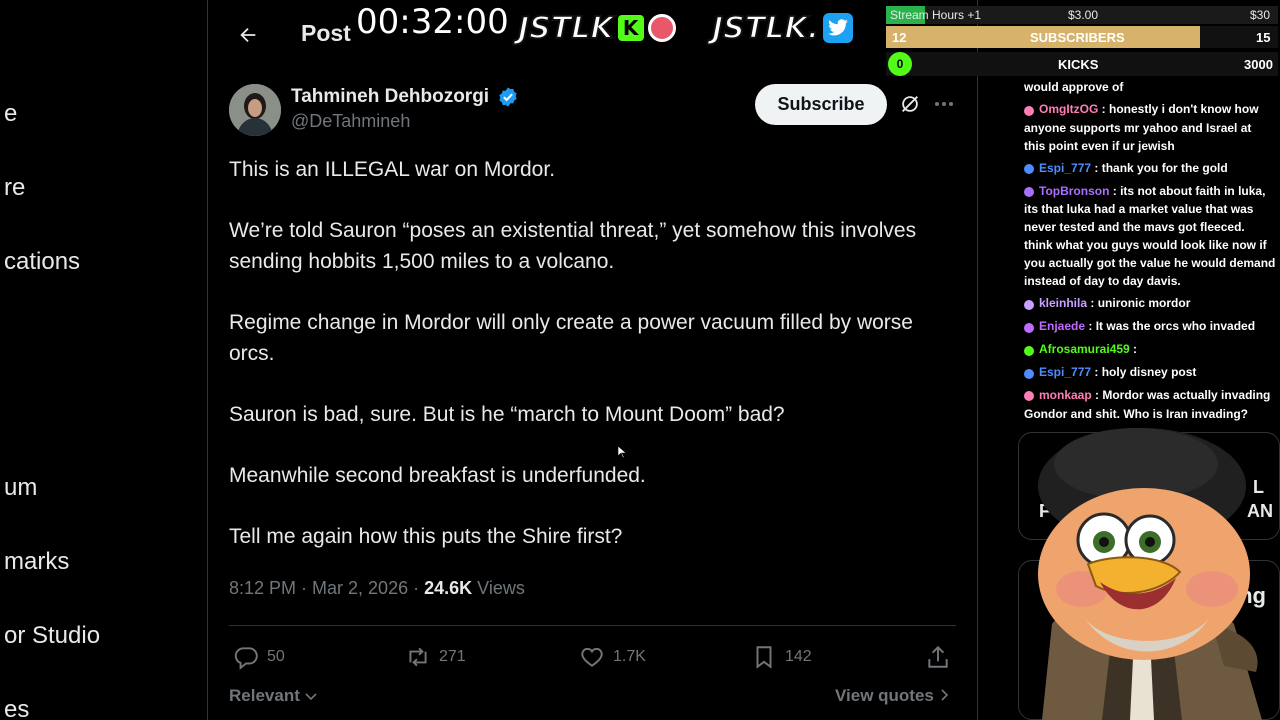 This screenshot has height=720, width=1280. Describe the element at coordinates (42, 262) in the screenshot. I see `sidebar-item-notifications: cations` at that location.